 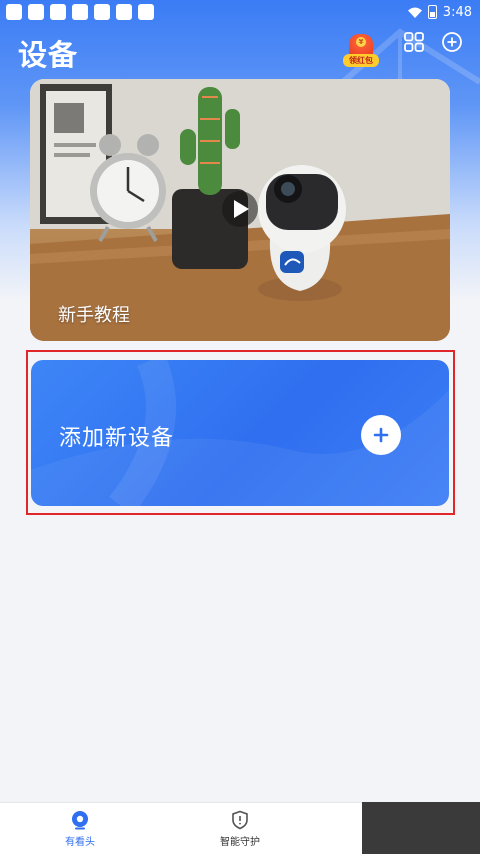 I want to click on add-button, so click(x=452, y=42).